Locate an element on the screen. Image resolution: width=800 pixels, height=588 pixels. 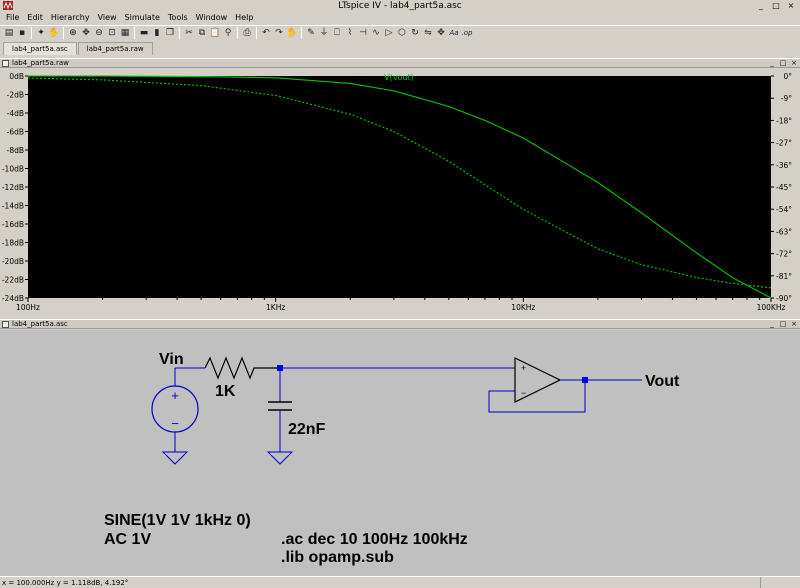
component-icon: ⬡ is located at coordinates (402, 33).